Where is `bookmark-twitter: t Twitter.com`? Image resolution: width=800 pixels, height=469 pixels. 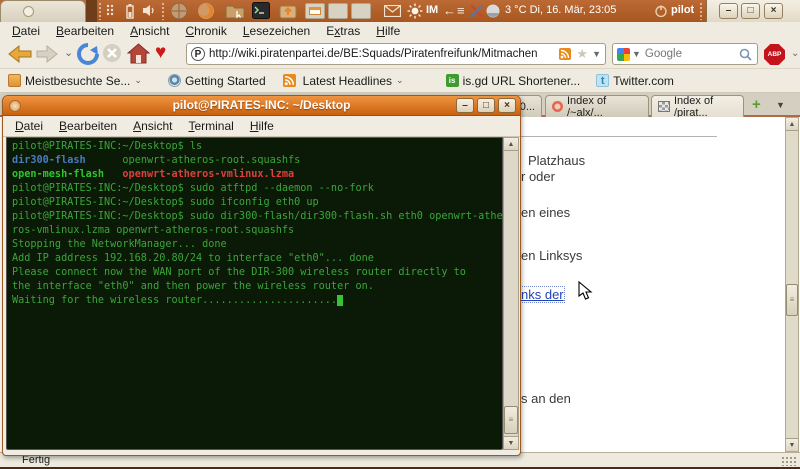 bookmark-twitter: t Twitter.com is located at coordinates (635, 81).